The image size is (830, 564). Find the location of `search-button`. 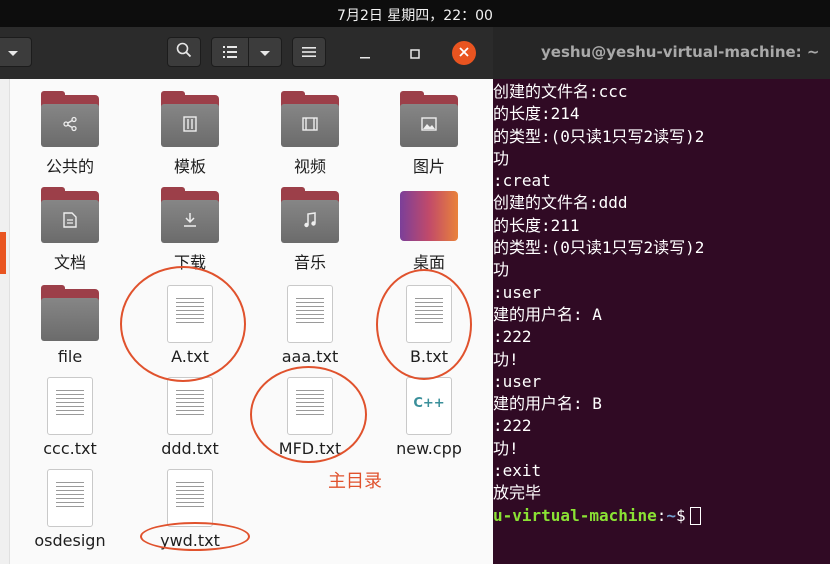

search-button is located at coordinates (184, 52).